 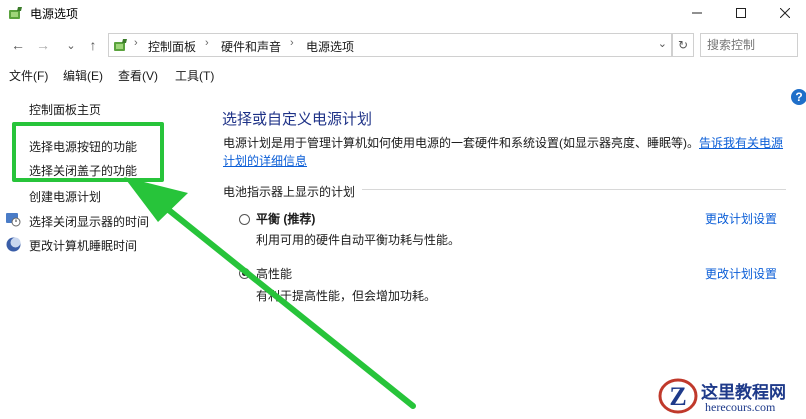 I want to click on svg-text: Z, so click(x=677, y=396).